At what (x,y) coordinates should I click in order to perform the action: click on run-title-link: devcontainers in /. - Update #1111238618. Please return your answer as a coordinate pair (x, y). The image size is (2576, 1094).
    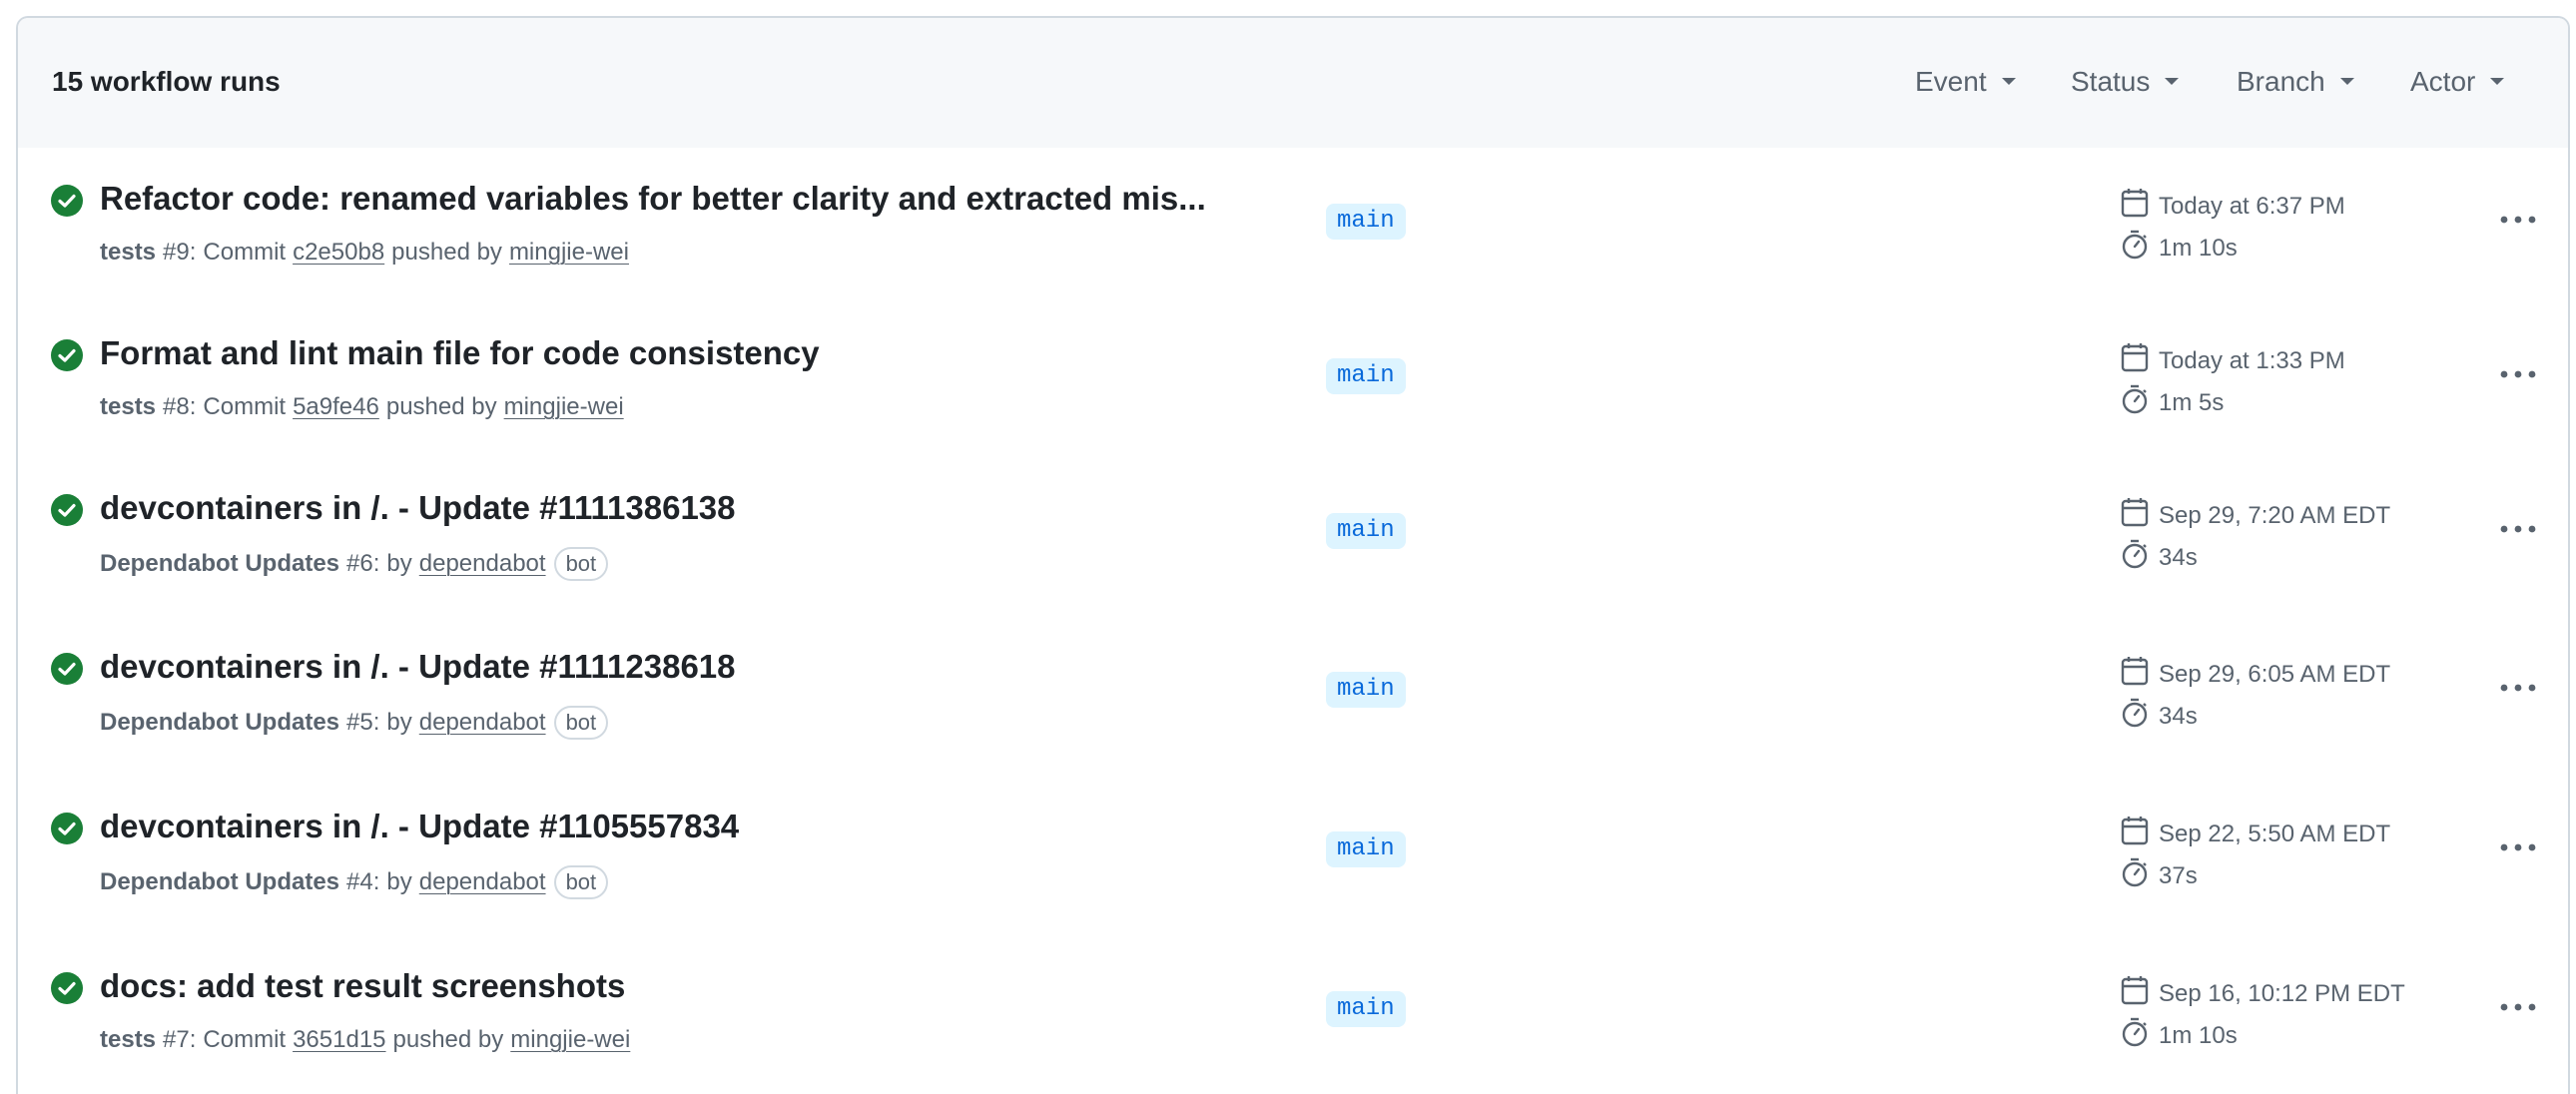
    Looking at the image, I should click on (418, 667).